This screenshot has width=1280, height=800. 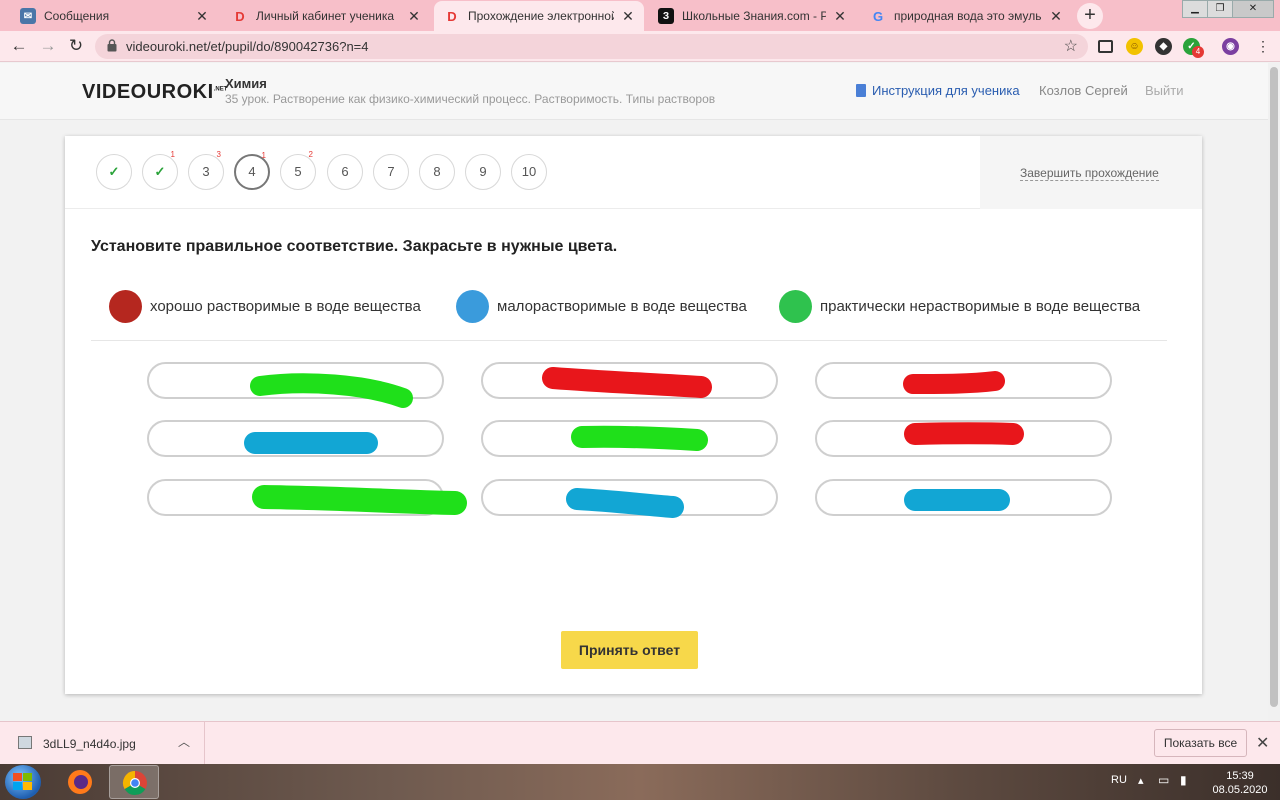 I want to click on instructions-link: Инструкция для ученика, so click(x=938, y=90).